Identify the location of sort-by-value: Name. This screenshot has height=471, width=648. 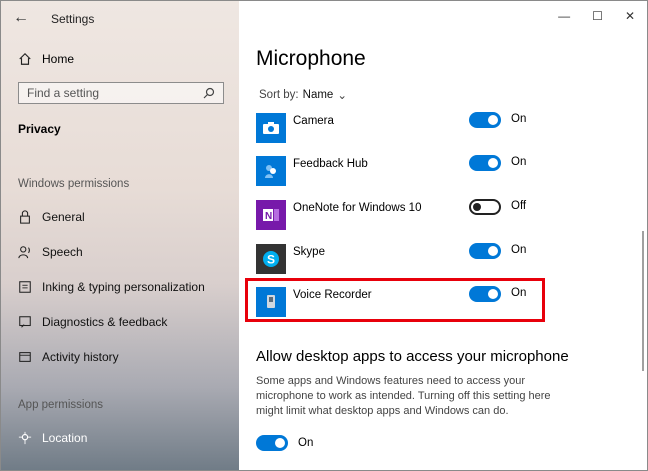
(318, 95).